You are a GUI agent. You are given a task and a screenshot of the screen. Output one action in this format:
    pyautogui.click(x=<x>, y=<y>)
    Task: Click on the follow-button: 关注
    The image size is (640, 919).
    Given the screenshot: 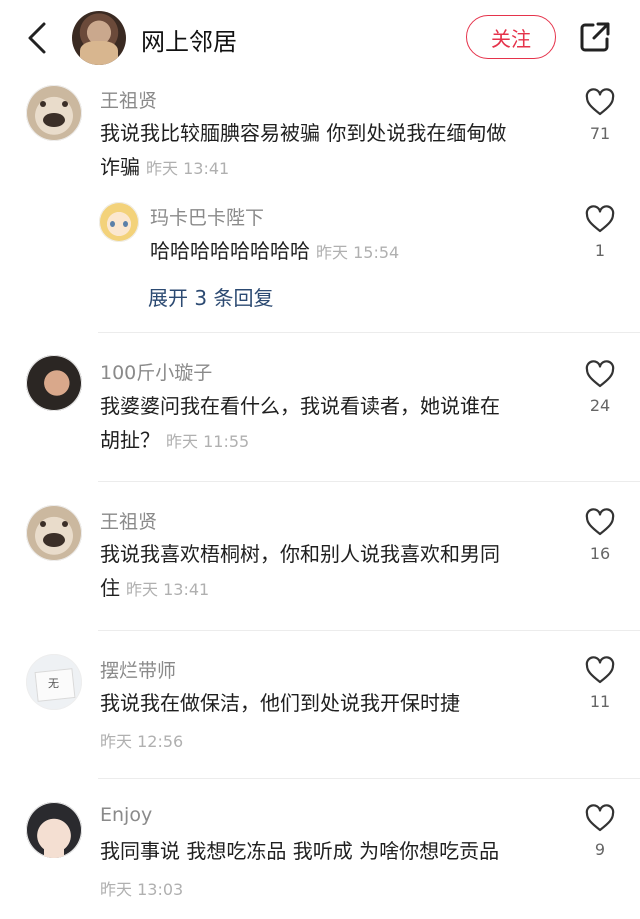 What is the action you would take?
    pyautogui.click(x=511, y=37)
    